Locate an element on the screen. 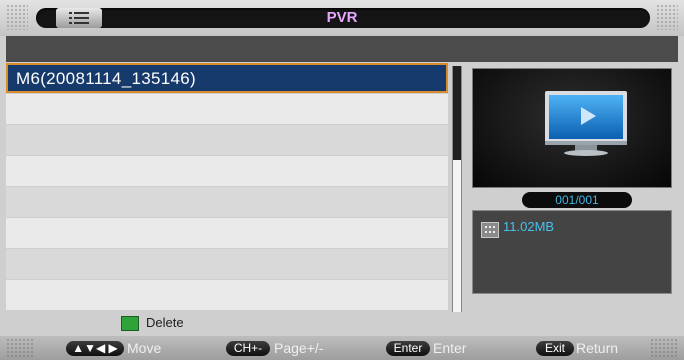 The image size is (684, 360). recording-counter: 001/001 is located at coordinates (577, 200).